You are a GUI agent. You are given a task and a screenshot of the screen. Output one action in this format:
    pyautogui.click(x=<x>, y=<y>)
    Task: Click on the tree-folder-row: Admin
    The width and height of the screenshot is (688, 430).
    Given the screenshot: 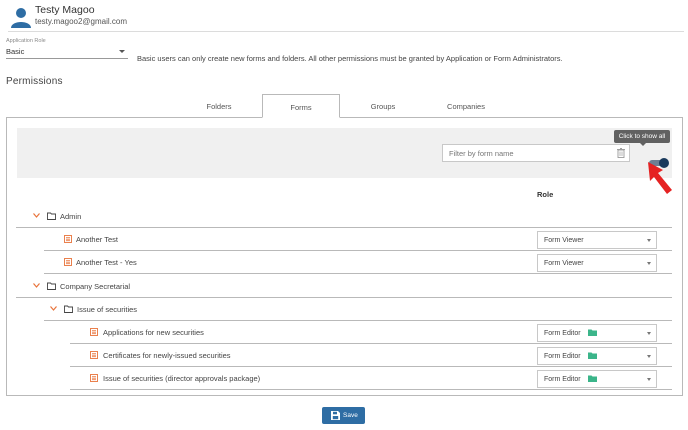 What is the action you would take?
    pyautogui.click(x=344, y=217)
    